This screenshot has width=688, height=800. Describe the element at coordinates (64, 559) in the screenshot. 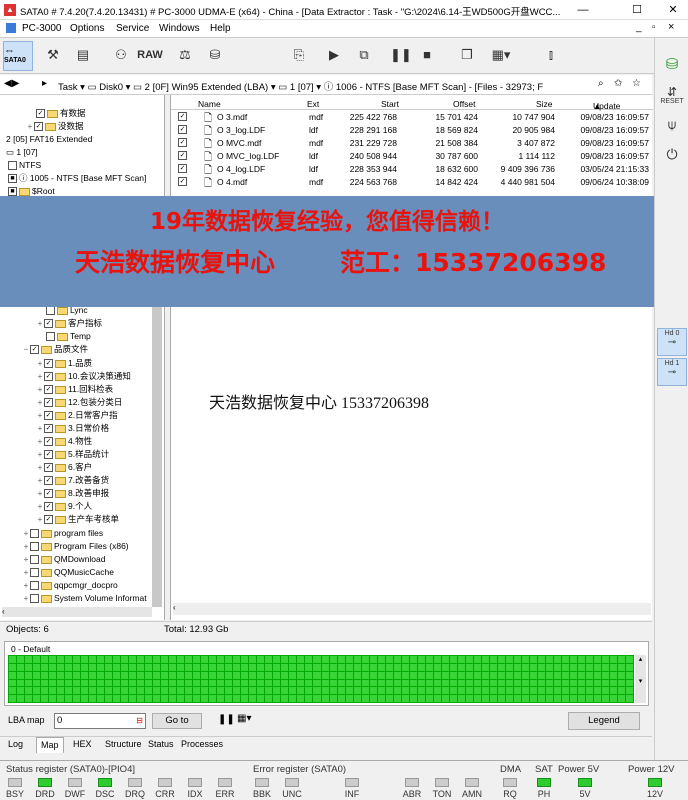

I see `tree-item: + QMDownload` at that location.